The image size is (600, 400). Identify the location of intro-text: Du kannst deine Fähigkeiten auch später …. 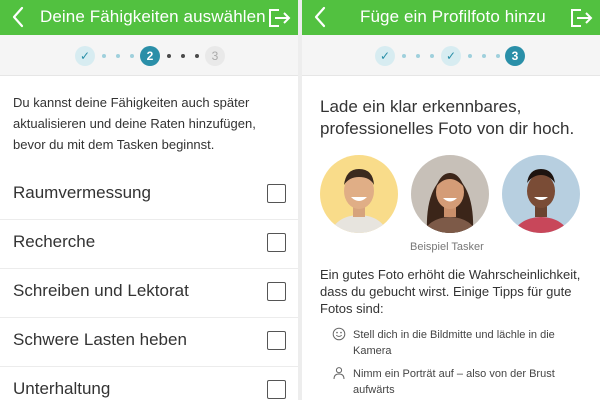
(134, 123).